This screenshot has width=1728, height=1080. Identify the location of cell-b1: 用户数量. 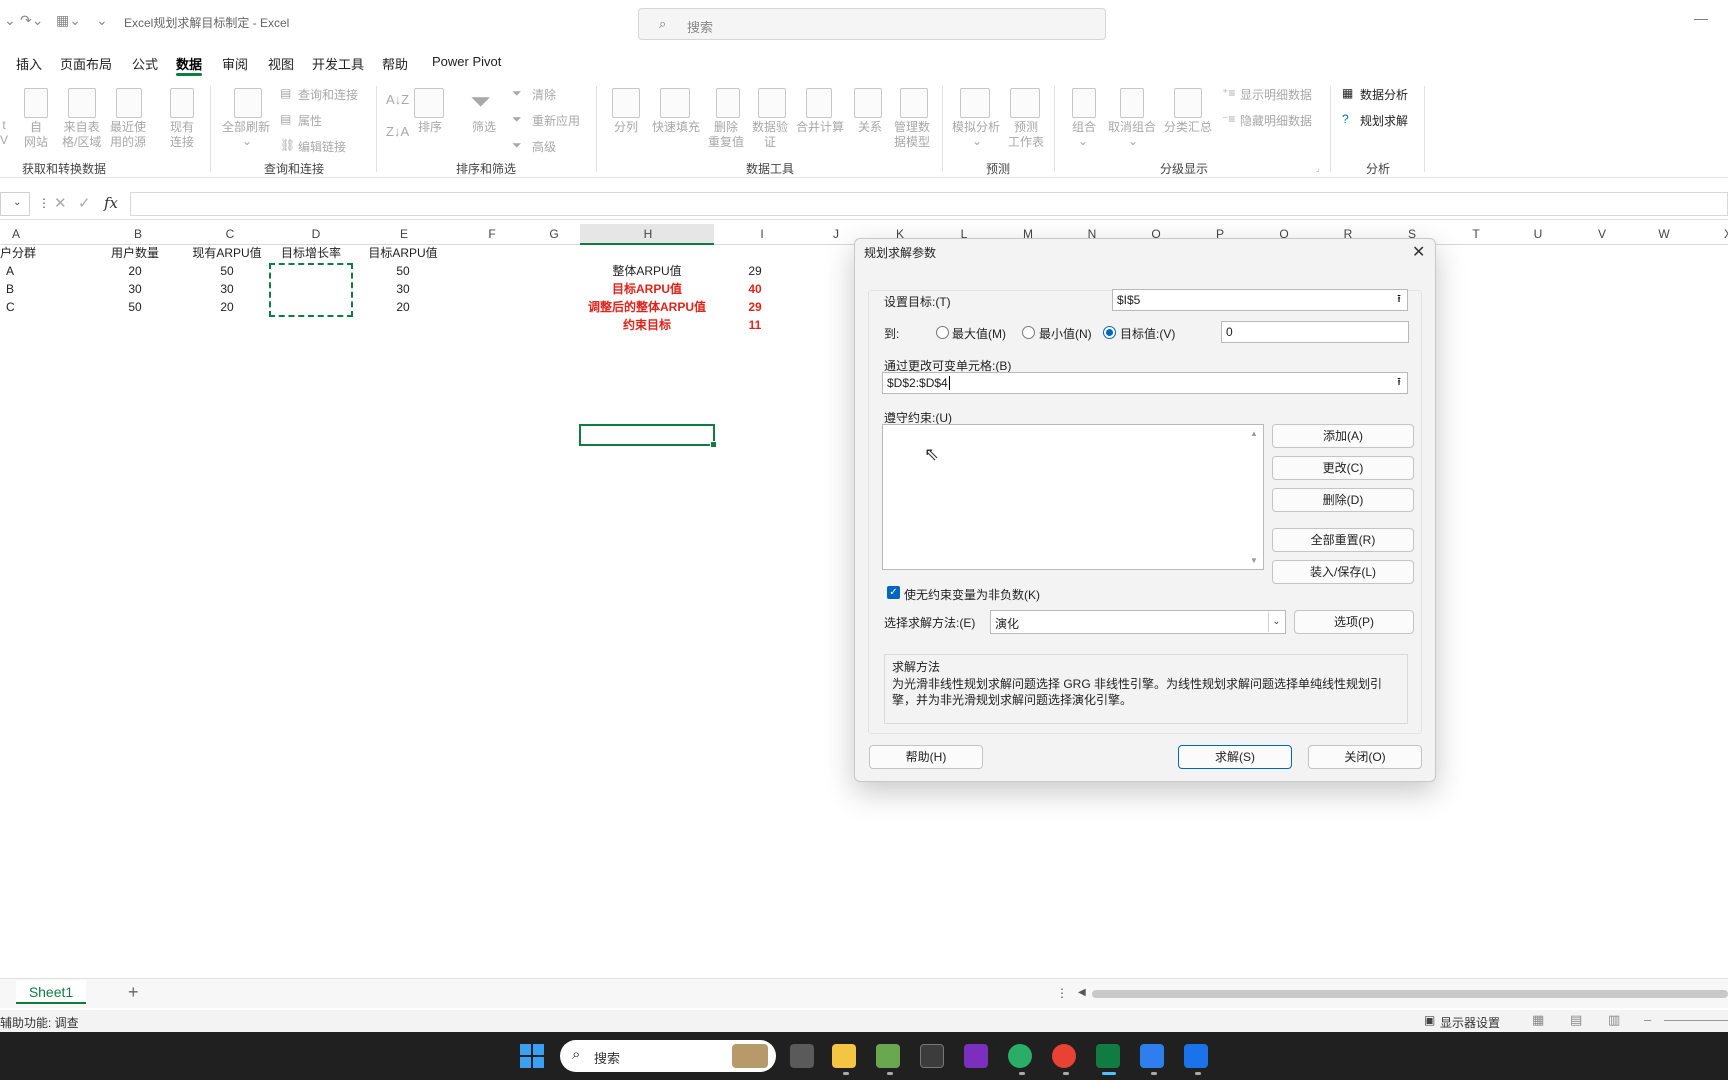
(135, 253).